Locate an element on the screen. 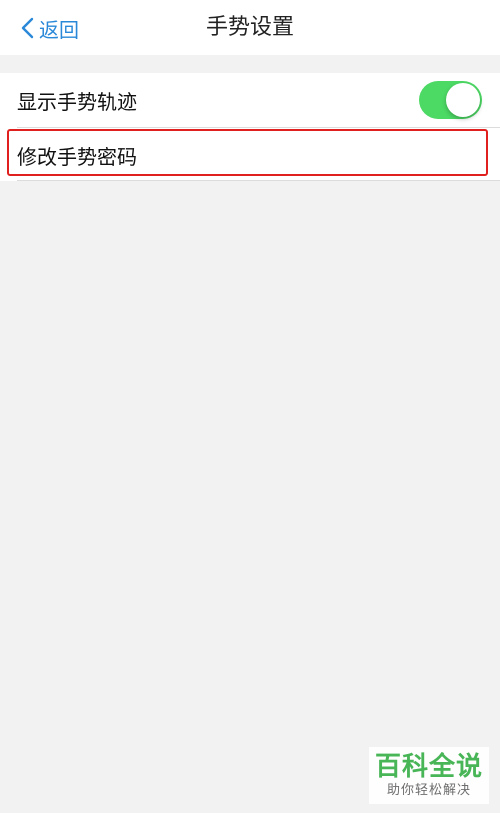  show-track-row: 显示手势轨迹 is located at coordinates (250, 100).